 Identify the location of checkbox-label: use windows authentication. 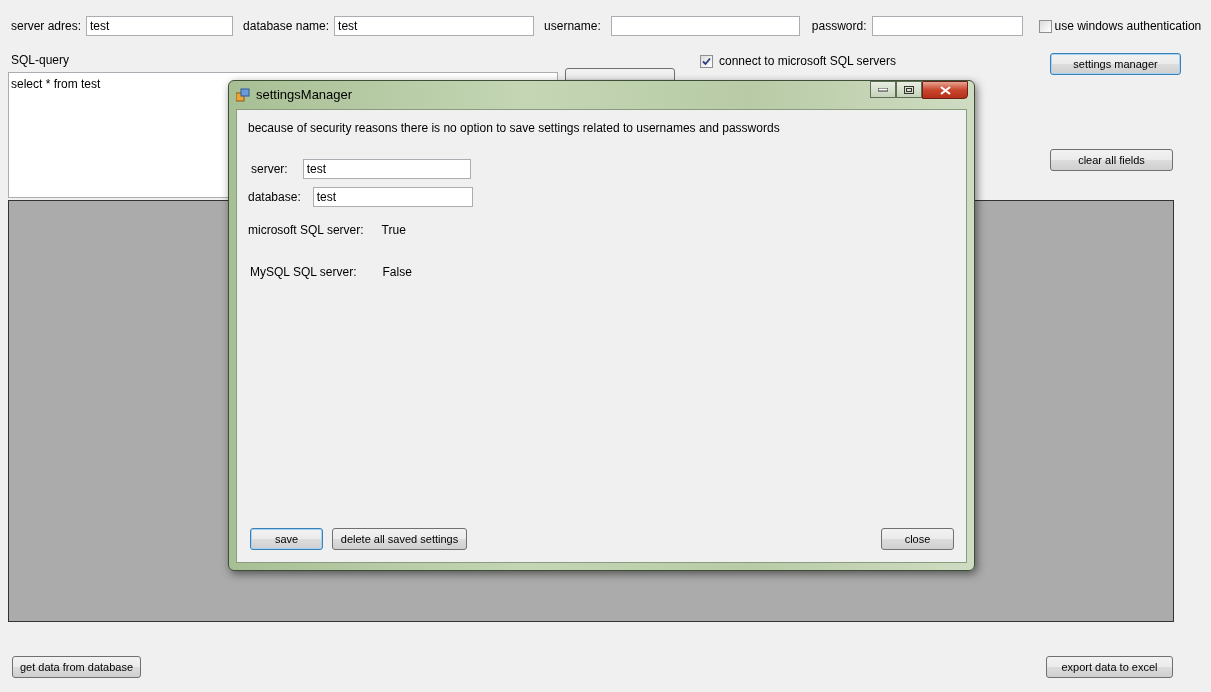
(1128, 26).